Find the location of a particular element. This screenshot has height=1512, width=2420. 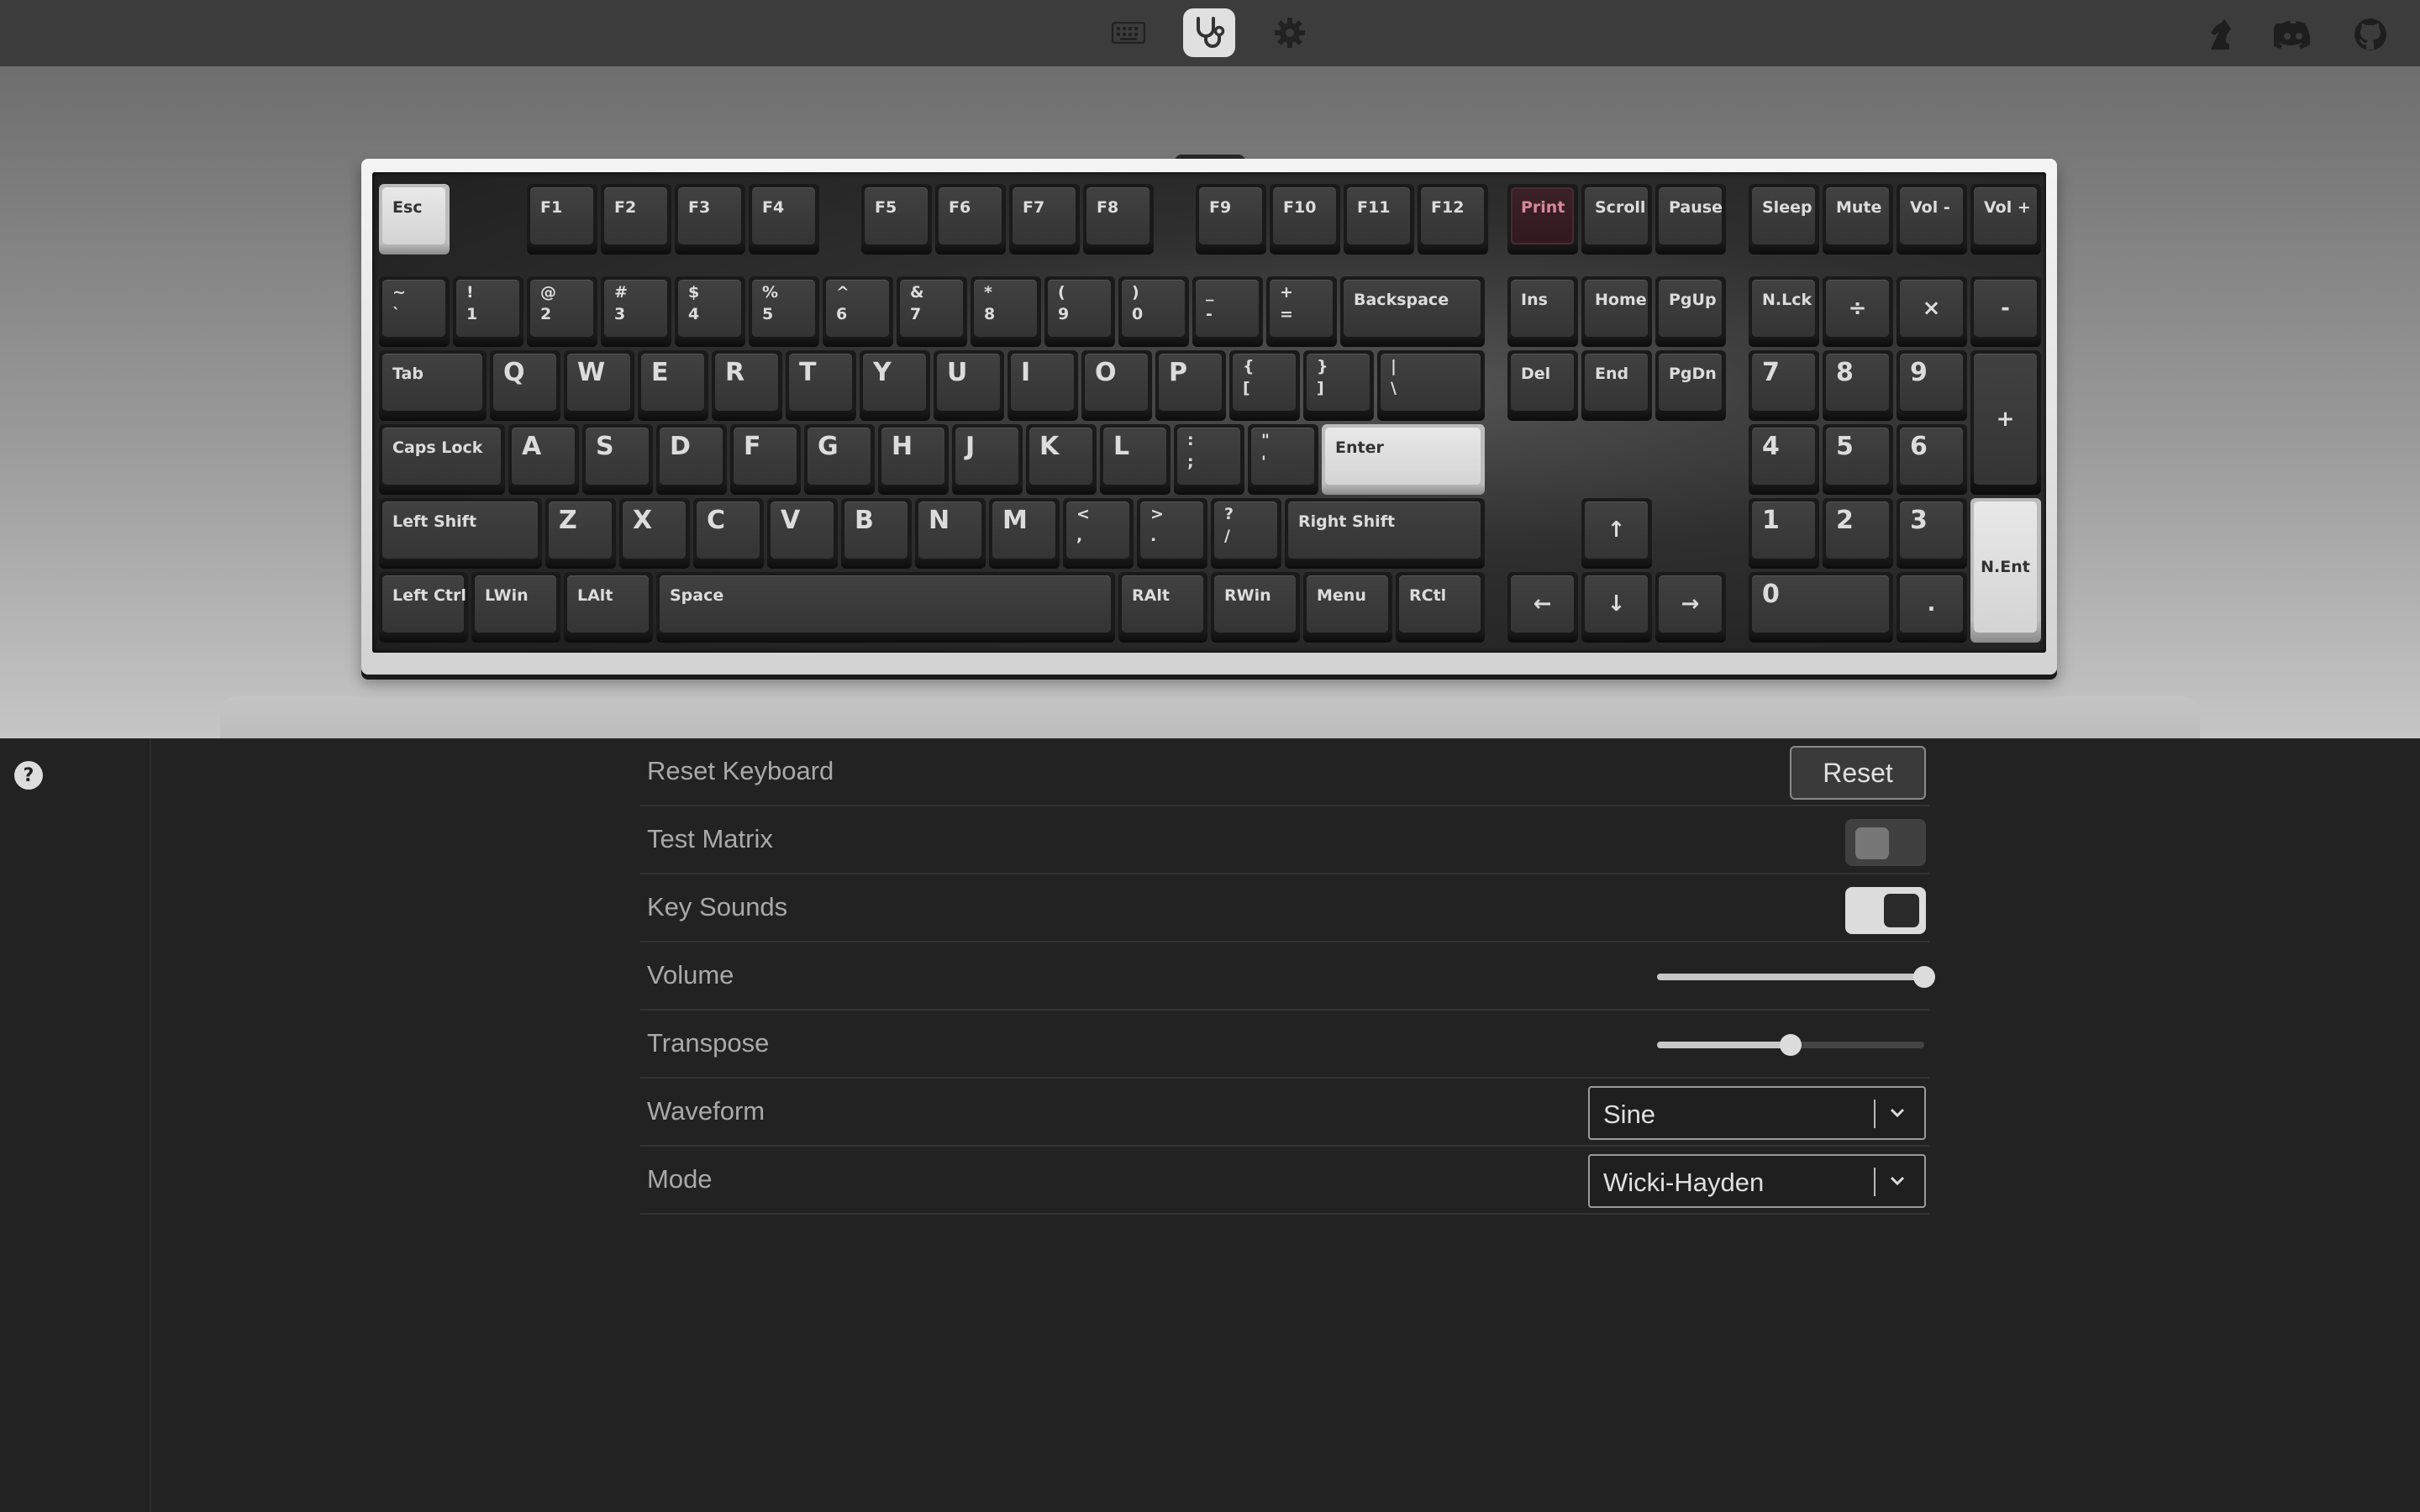

key-symbol-103: ← is located at coordinates (1542, 607).